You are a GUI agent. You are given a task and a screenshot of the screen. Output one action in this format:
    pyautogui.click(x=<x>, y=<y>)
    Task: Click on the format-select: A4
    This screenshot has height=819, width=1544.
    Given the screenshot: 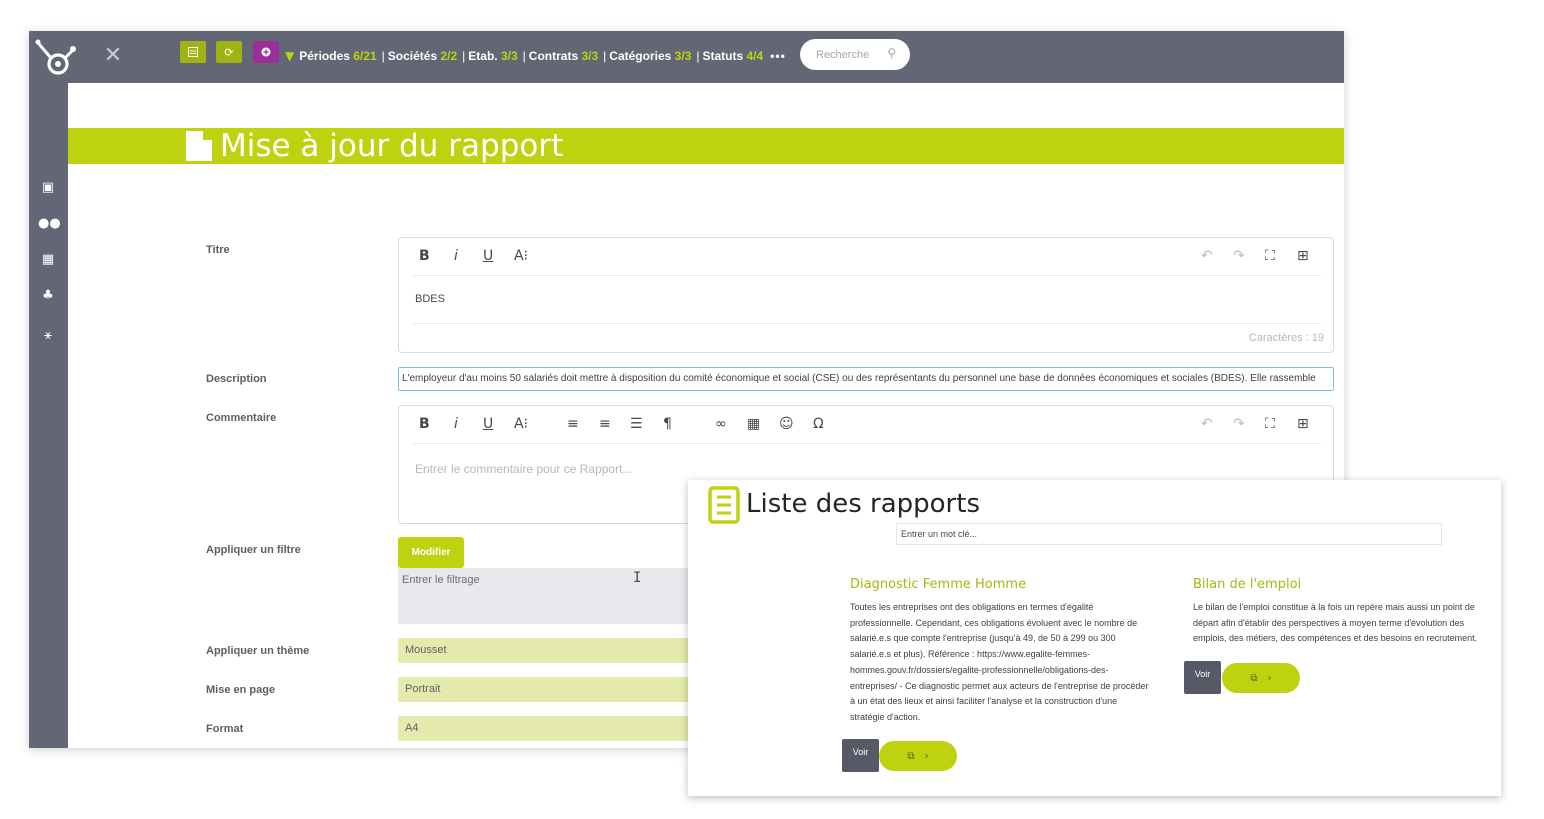 What is the action you would take?
    pyautogui.click(x=548, y=728)
    